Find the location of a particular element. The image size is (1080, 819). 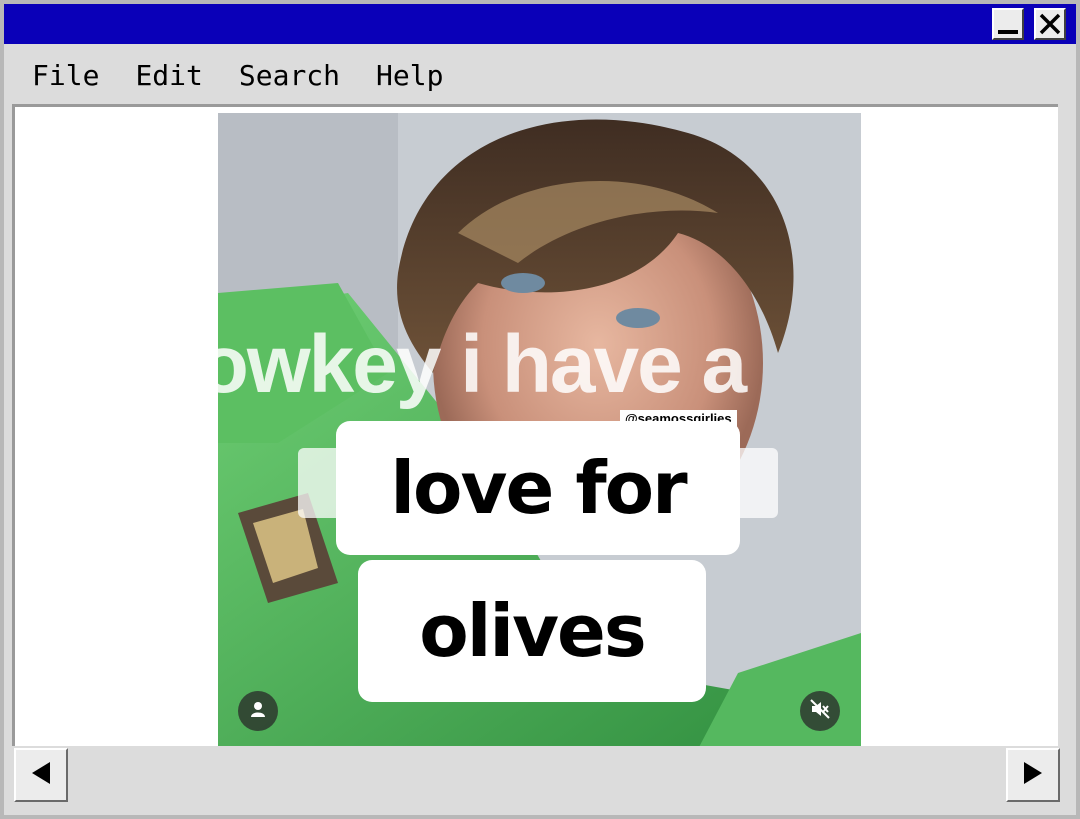

menu-help: Help is located at coordinates (409, 75).